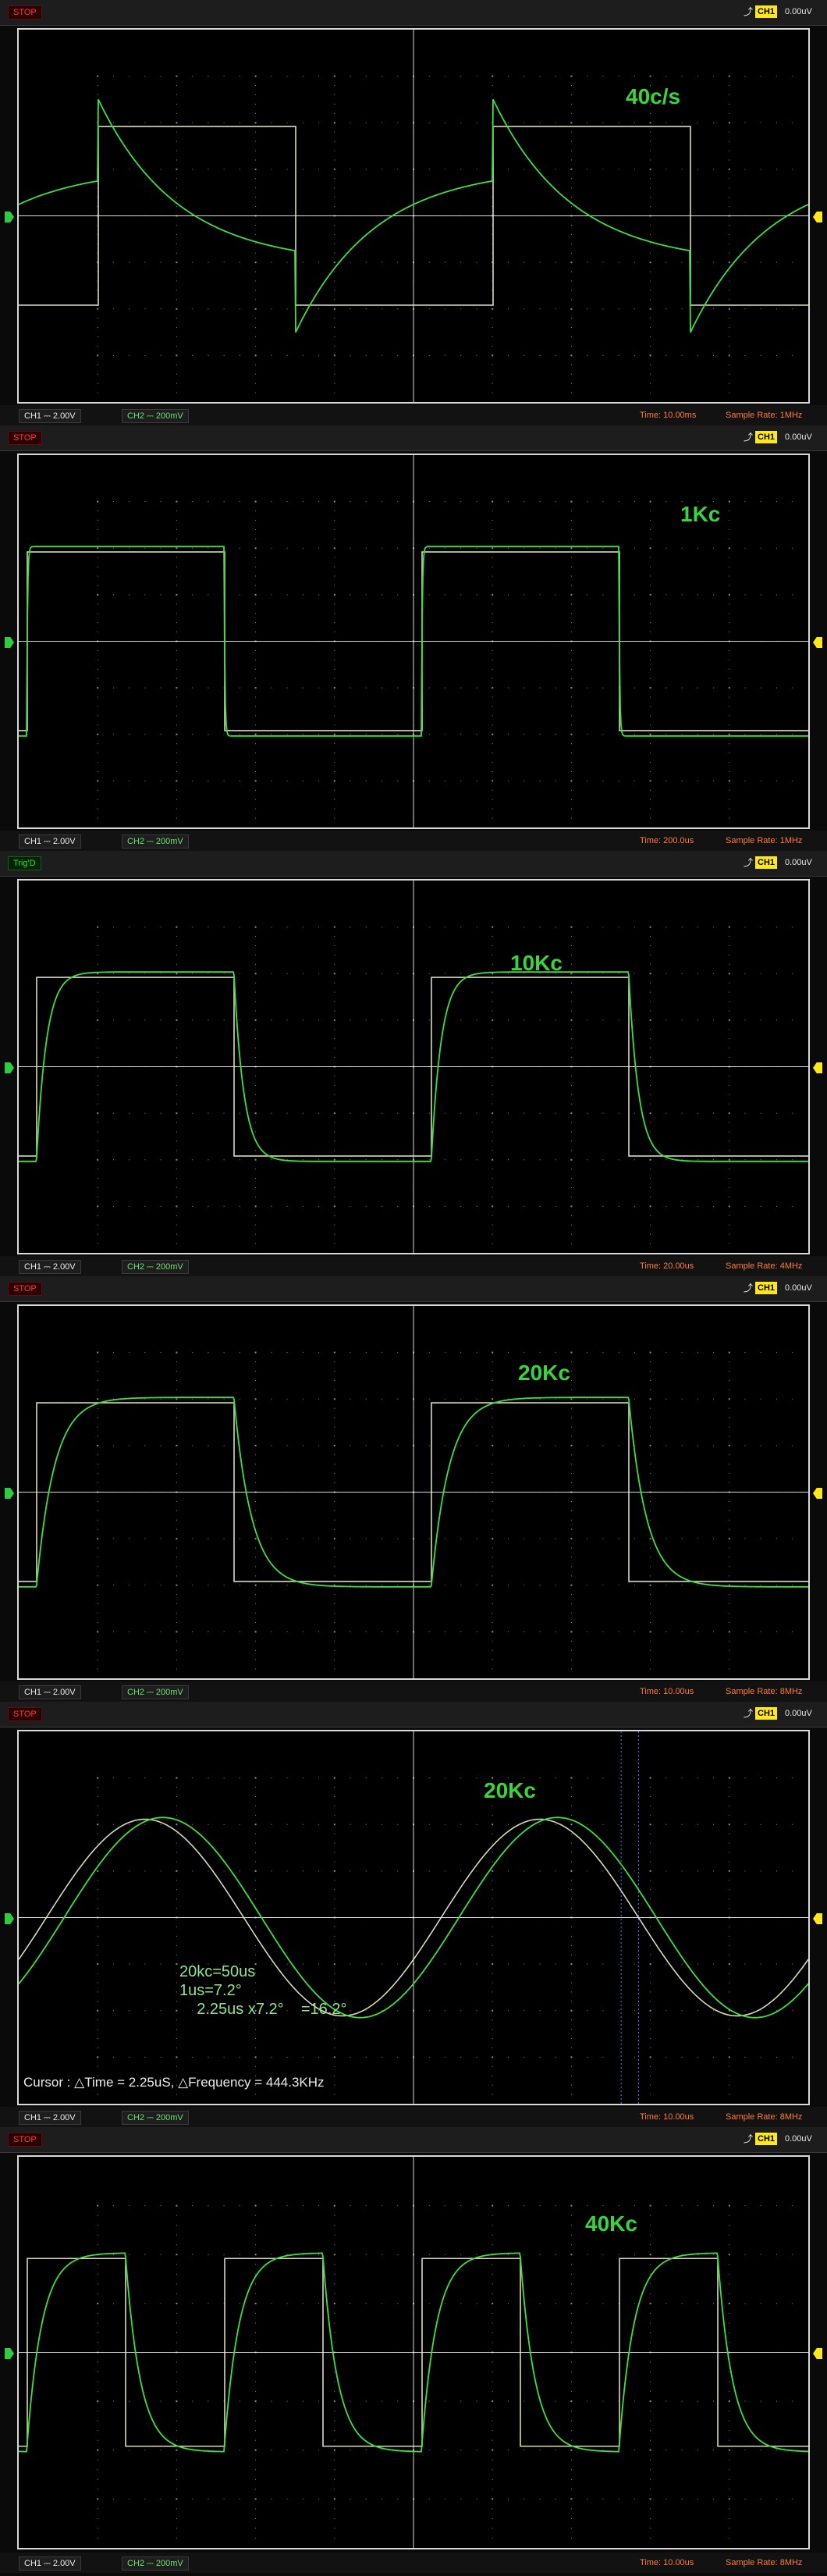 This screenshot has height=2576, width=827. Describe the element at coordinates (653, 96) in the screenshot. I see `frequency-label: 40c/s` at that location.